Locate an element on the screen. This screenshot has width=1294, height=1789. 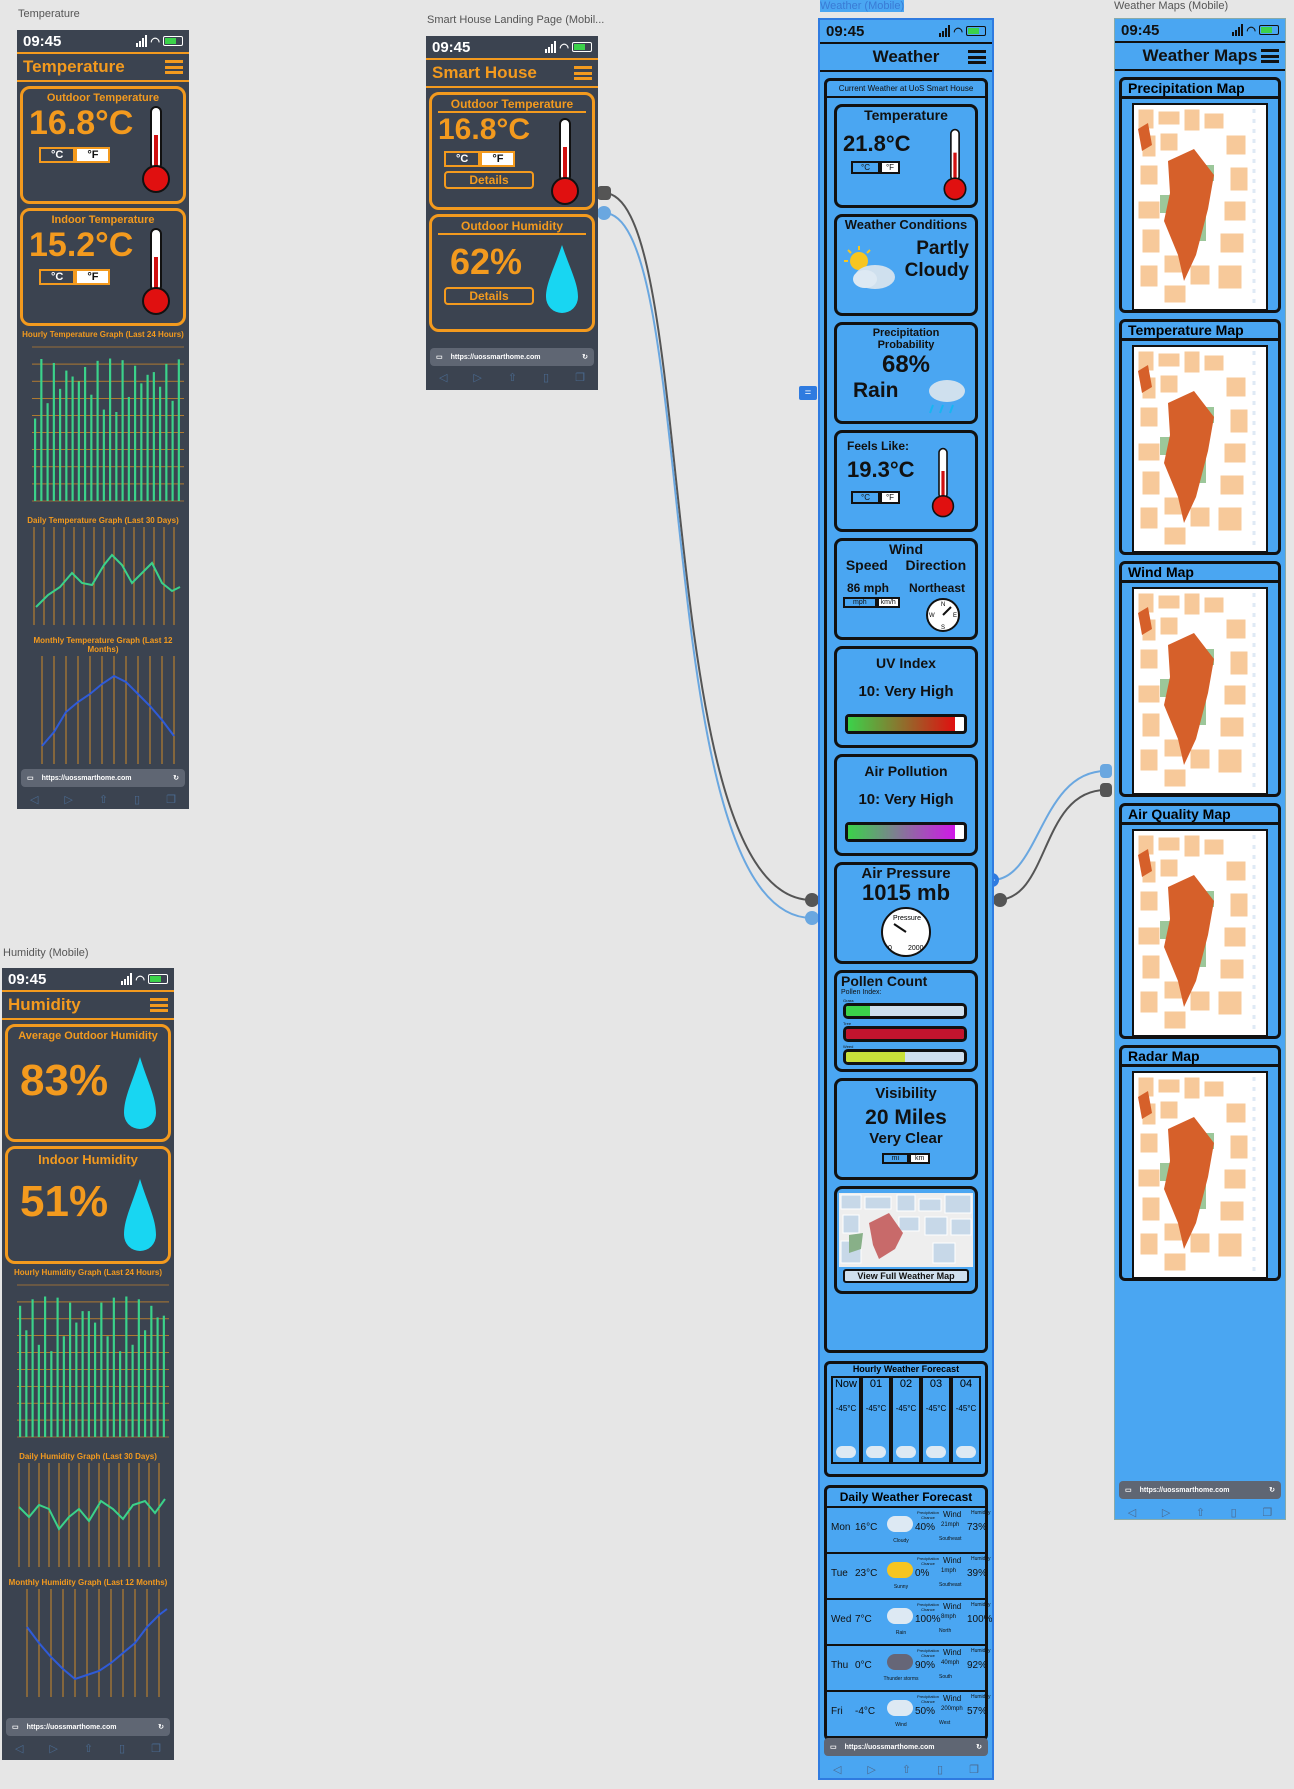
hourly-temperature-graph: Hourly Temperature Graph (Last 24 Hours) is located at coordinates (103, 422).